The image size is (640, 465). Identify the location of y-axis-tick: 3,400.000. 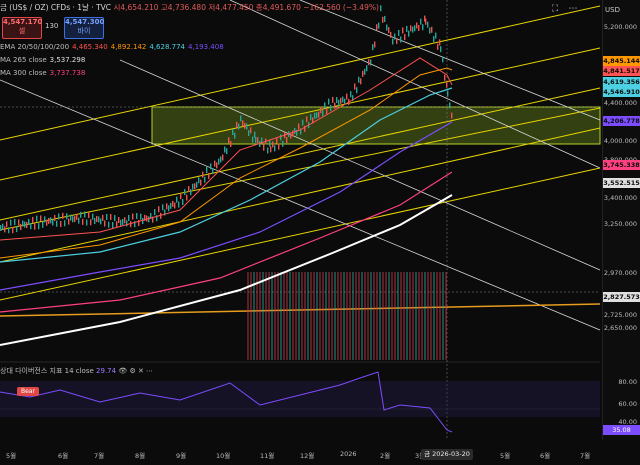
(620, 198).